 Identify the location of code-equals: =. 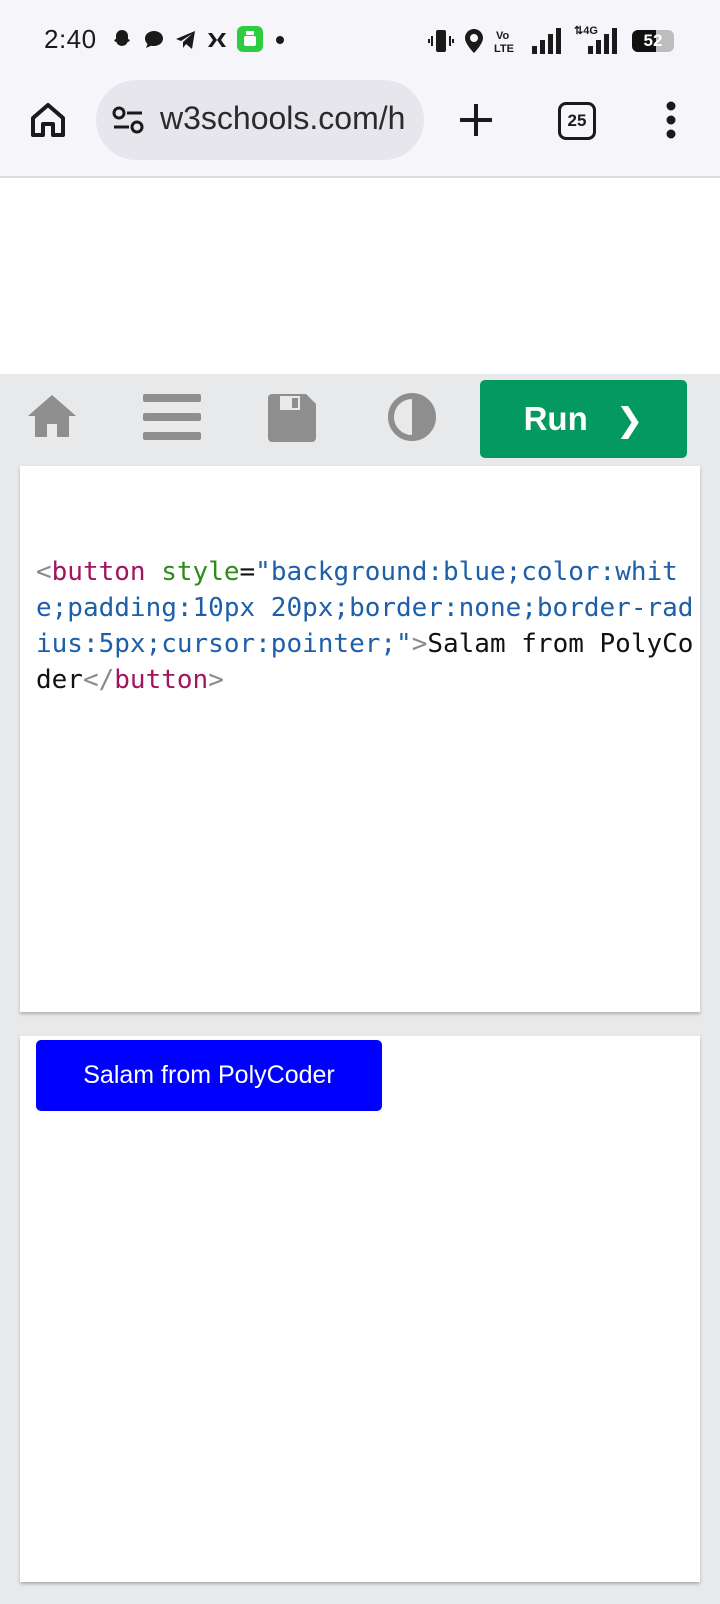
(247, 572).